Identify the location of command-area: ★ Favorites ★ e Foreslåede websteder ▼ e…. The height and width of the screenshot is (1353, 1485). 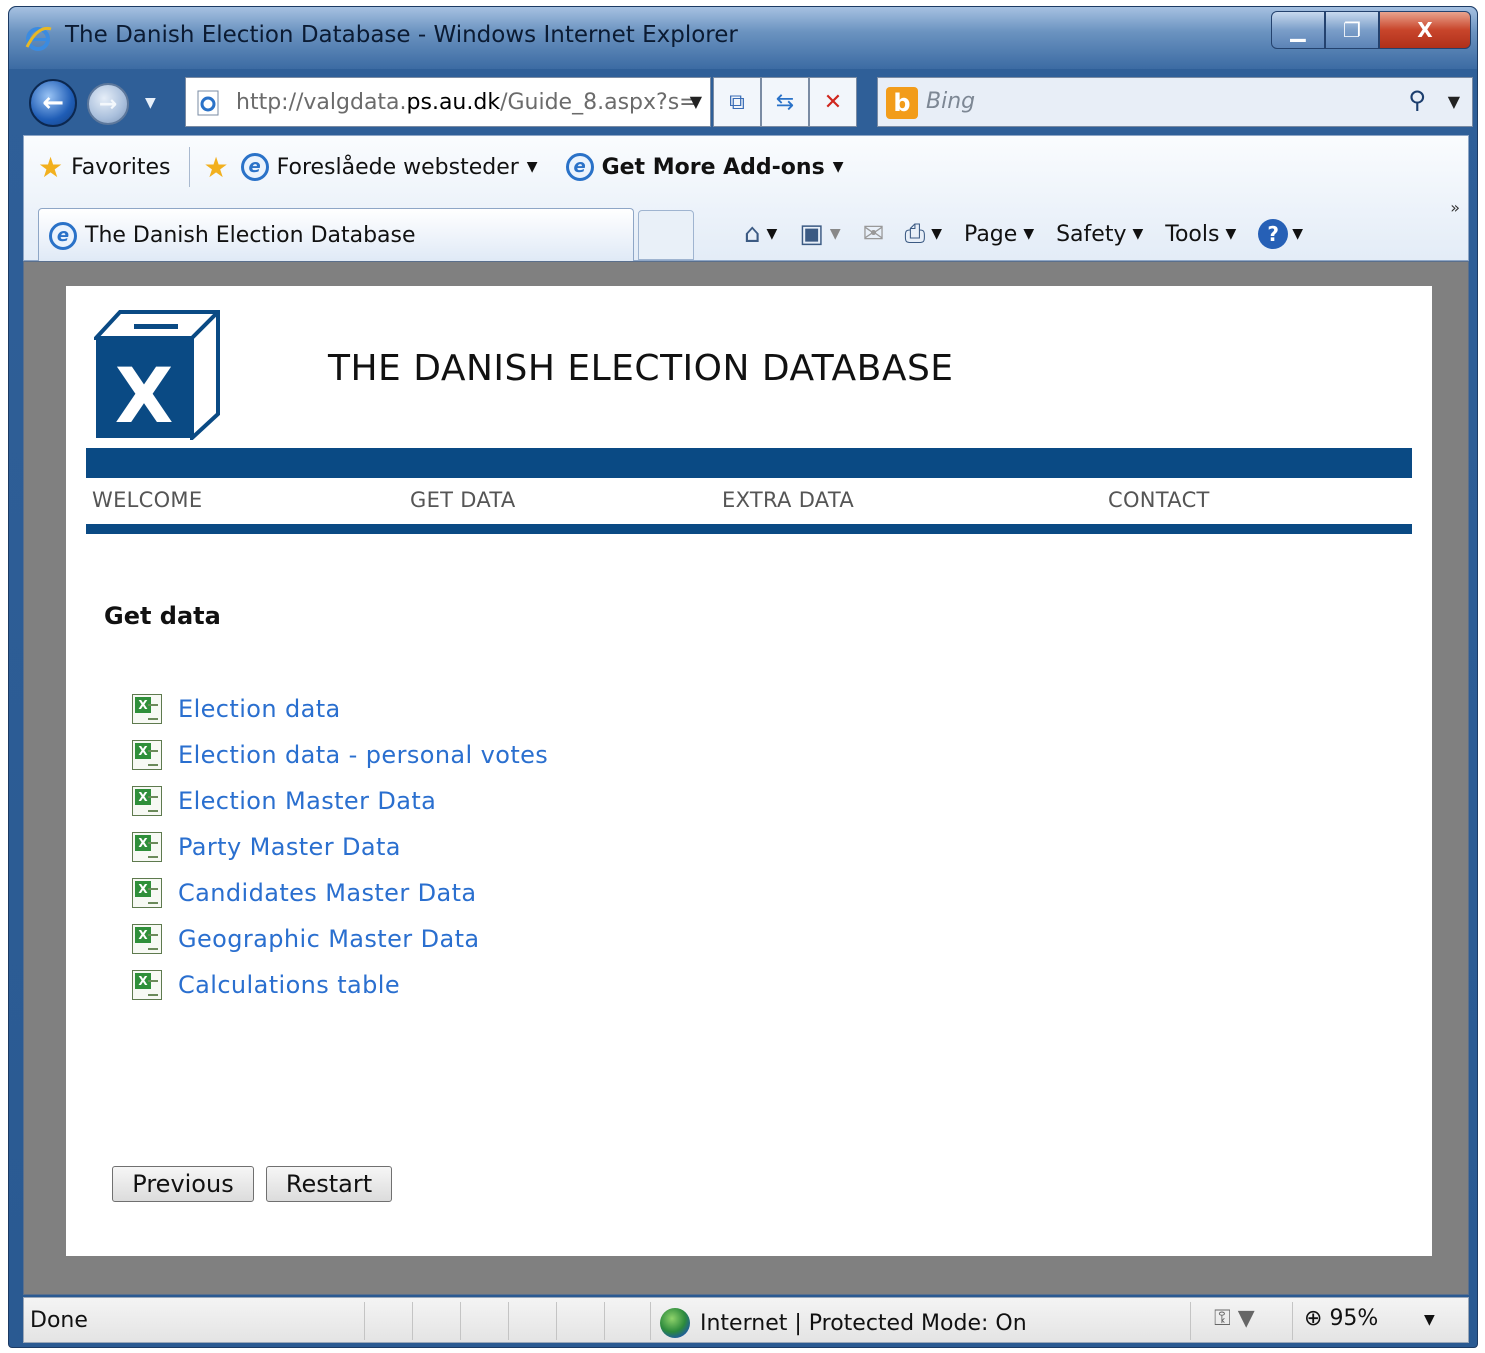
(746, 198).